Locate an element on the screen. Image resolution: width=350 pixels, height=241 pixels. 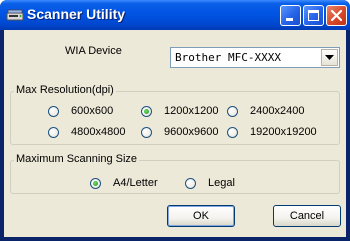
radio-label: Legal is located at coordinates (221, 183).